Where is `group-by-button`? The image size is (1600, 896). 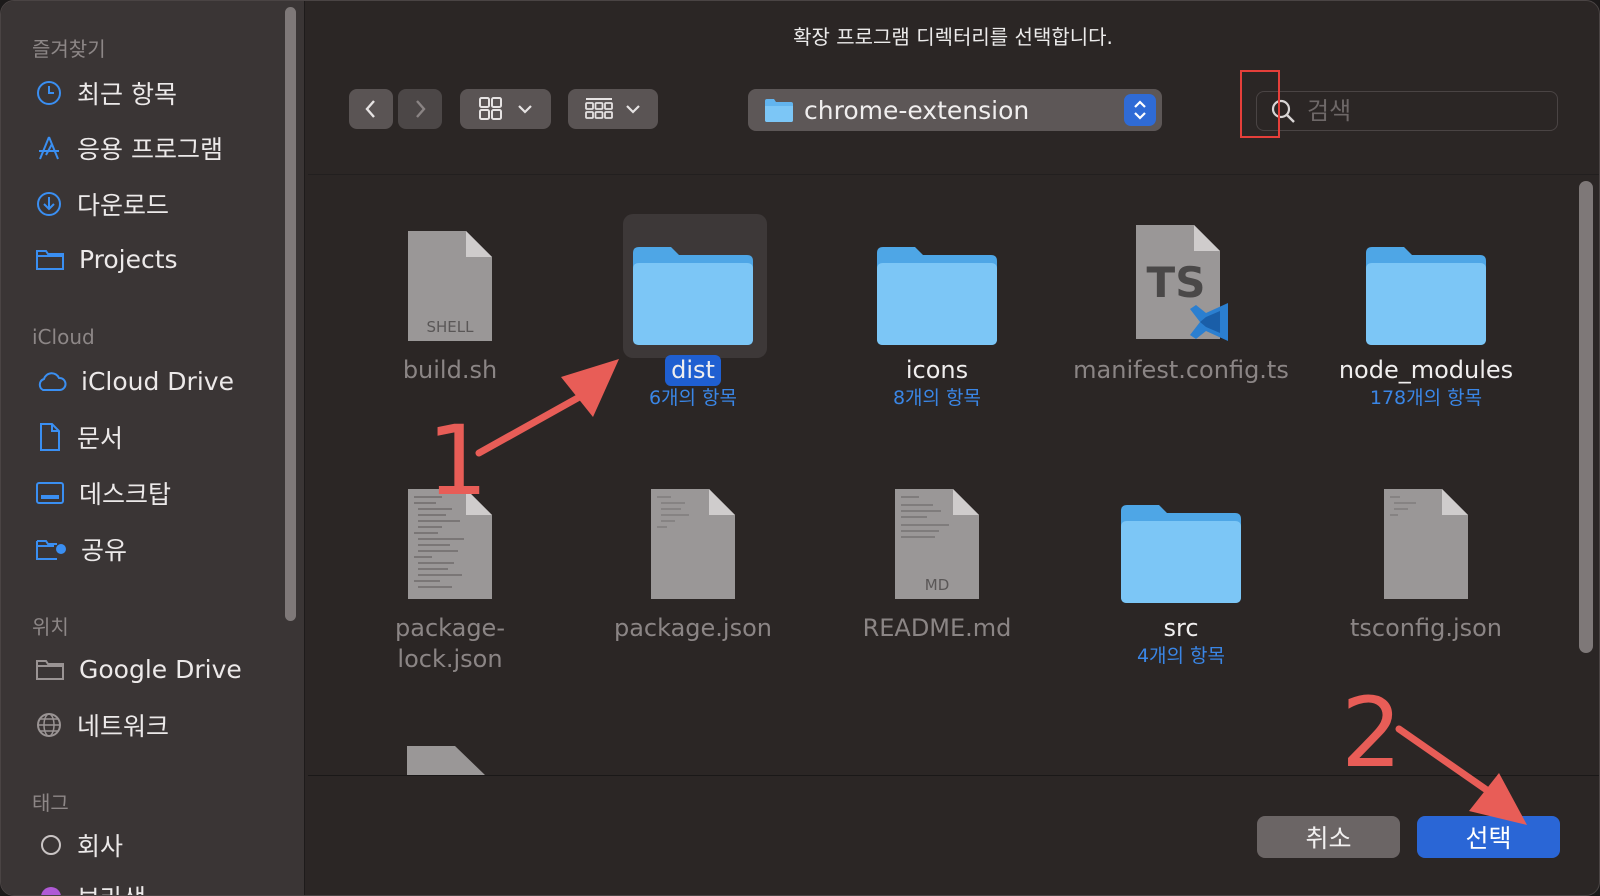 group-by-button is located at coordinates (613, 109).